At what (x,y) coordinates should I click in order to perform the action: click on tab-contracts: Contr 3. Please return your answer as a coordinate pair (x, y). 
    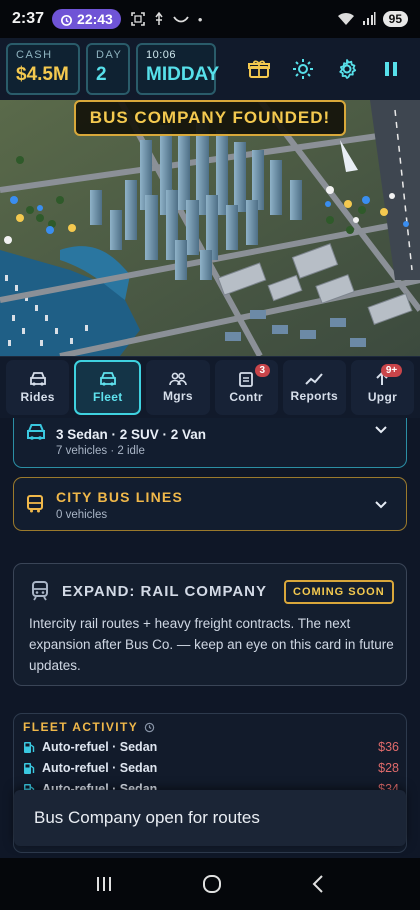
    Looking at the image, I should click on (246, 387).